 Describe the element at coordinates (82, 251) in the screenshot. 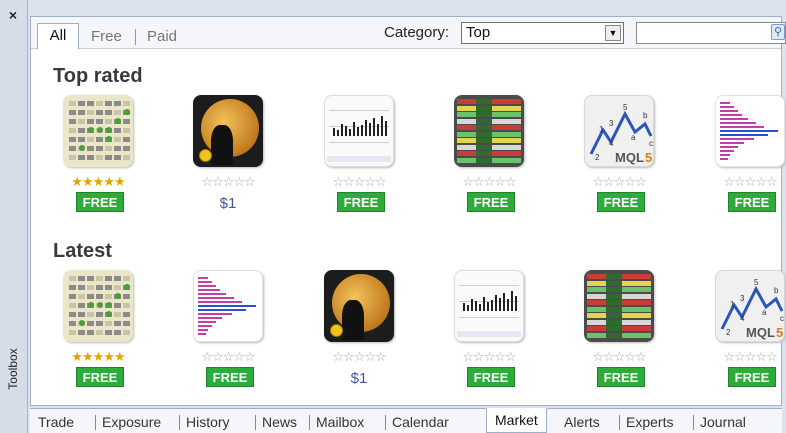

I see `section-title-latest: Latest` at that location.